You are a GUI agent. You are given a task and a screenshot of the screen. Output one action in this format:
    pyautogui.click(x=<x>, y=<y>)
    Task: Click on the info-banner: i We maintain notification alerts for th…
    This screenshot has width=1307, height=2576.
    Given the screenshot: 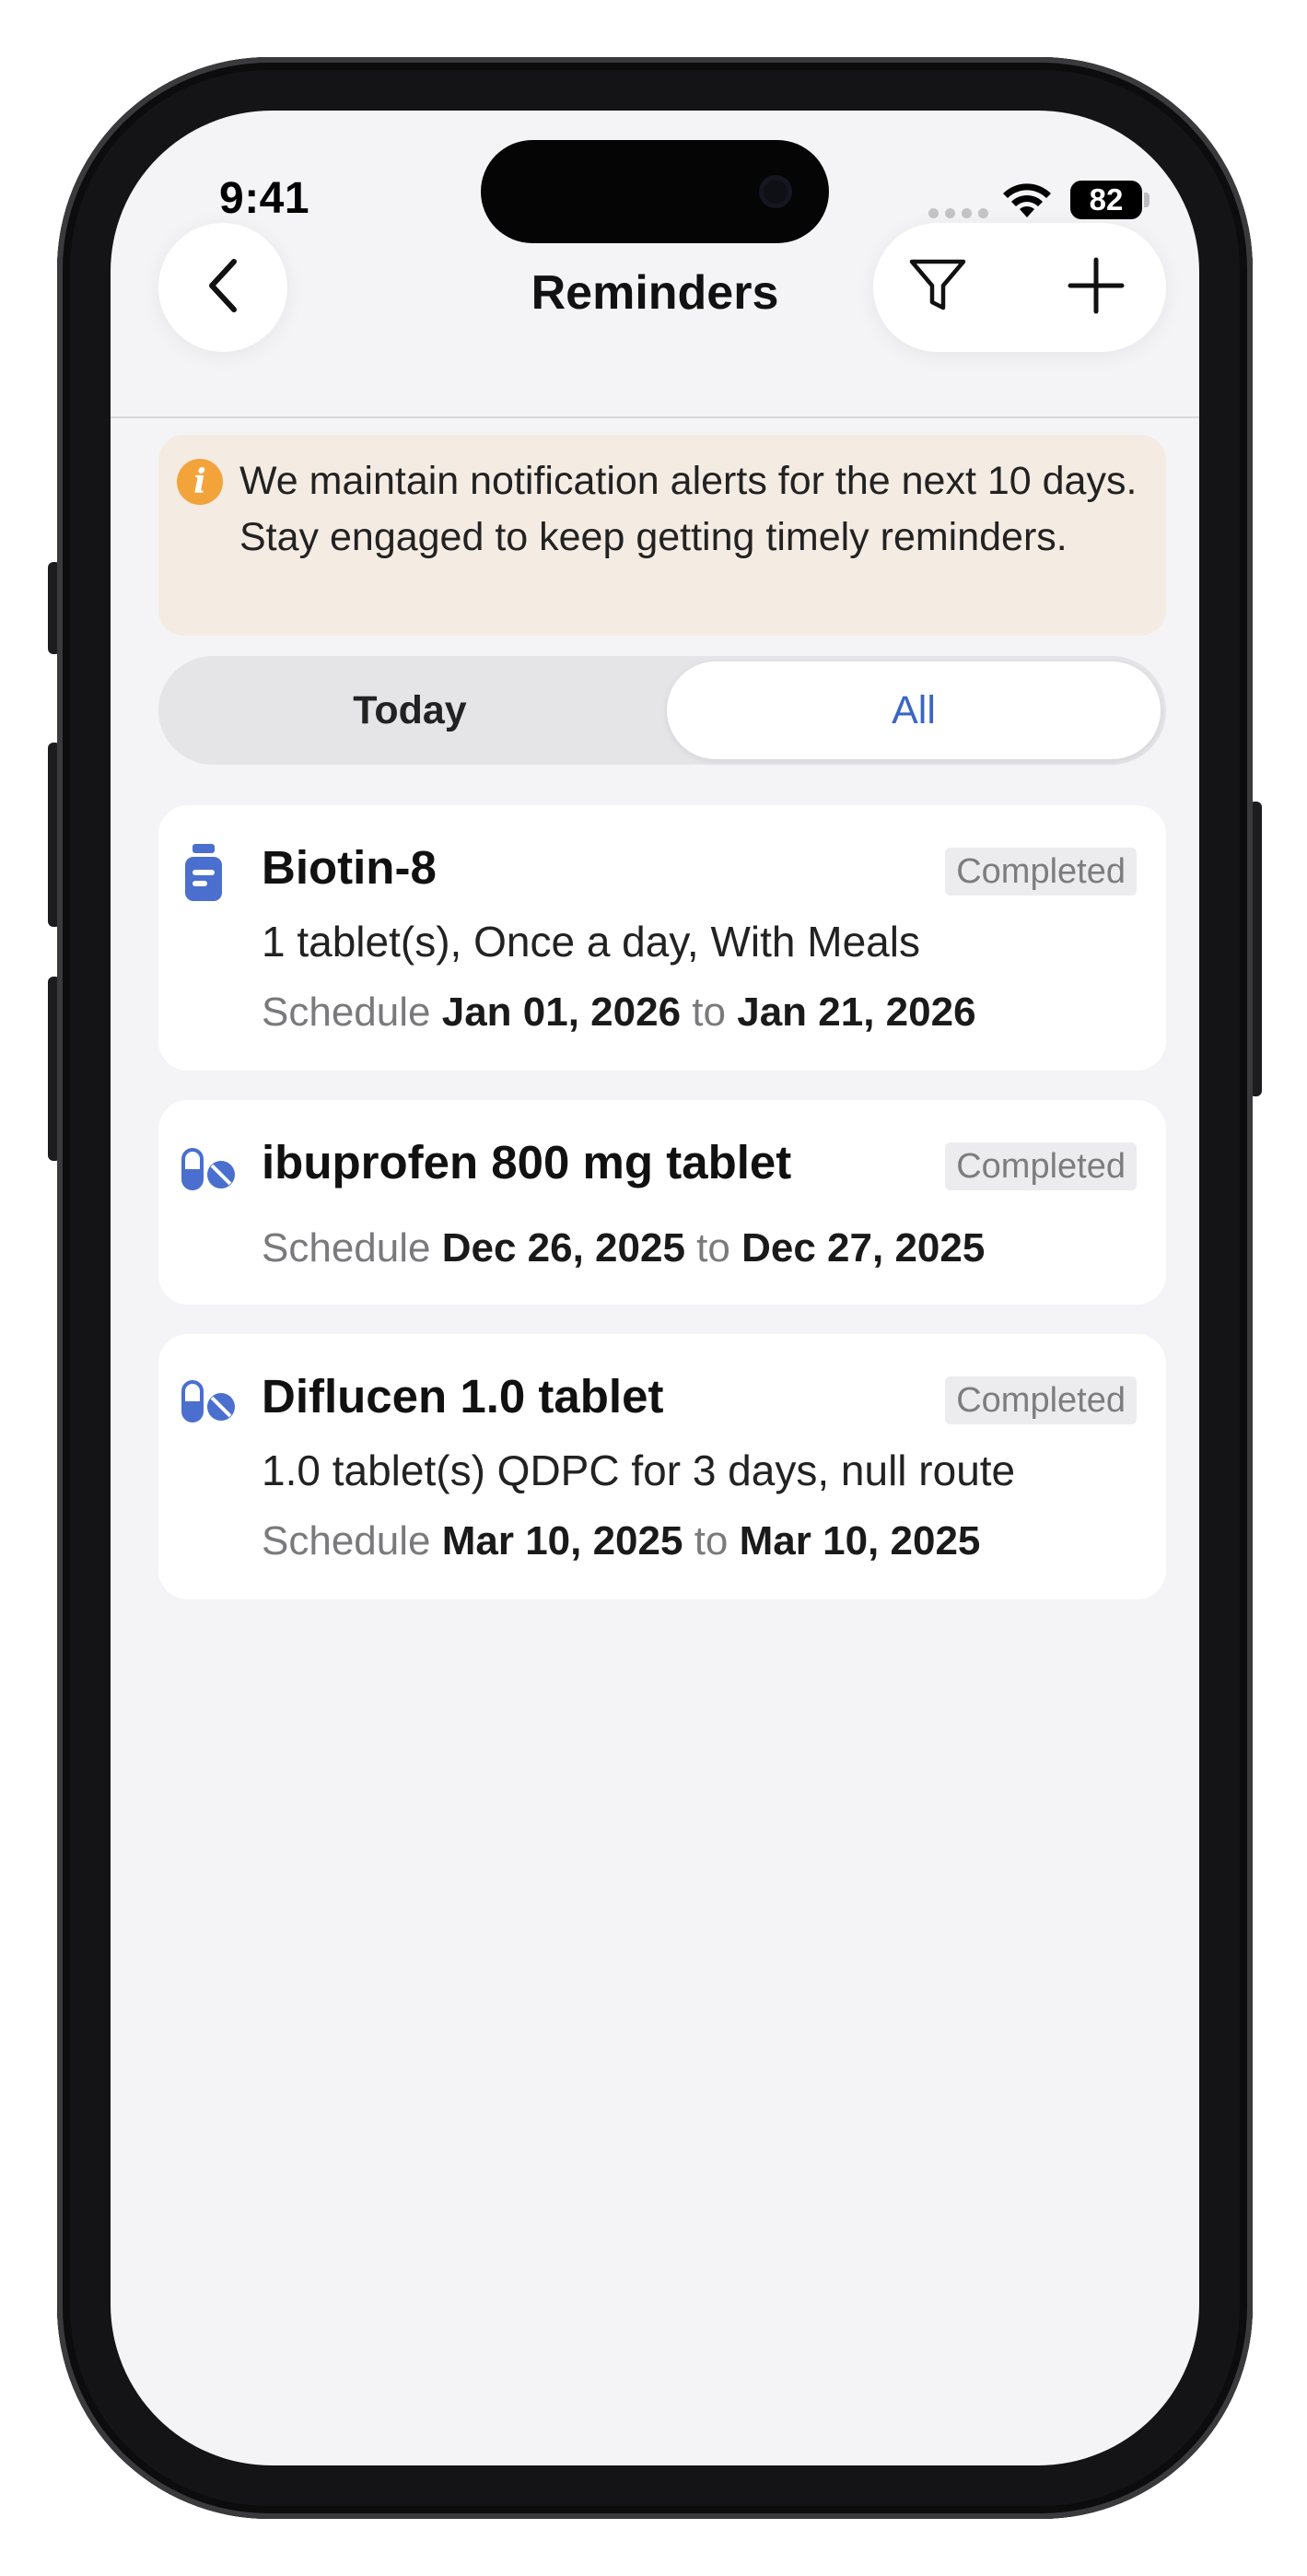 What is the action you would take?
    pyautogui.click(x=662, y=535)
    